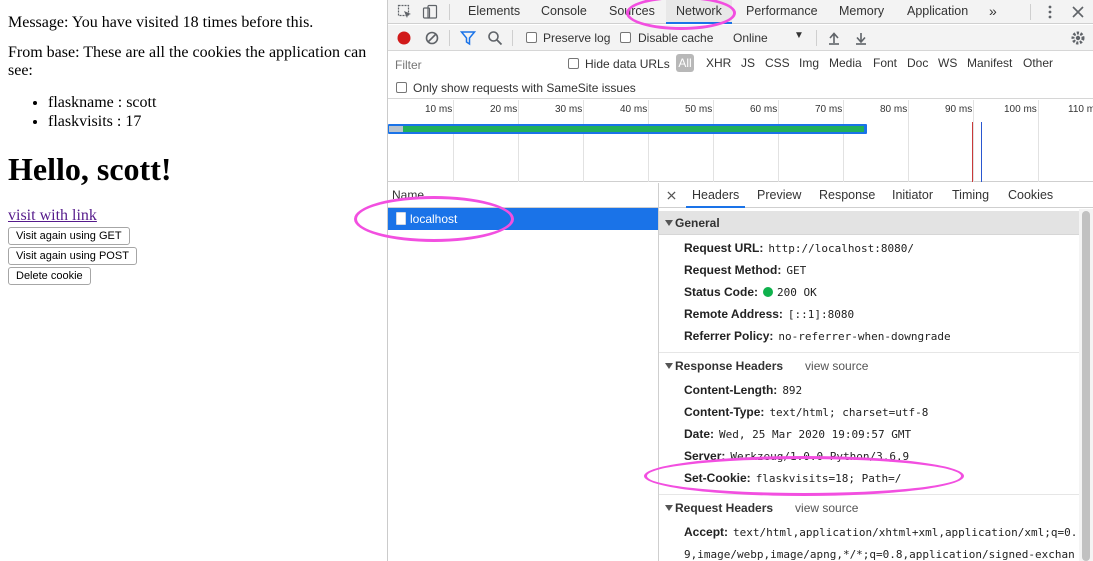  What do you see at coordinates (468, 38) in the screenshot?
I see `filter-icon` at bounding box center [468, 38].